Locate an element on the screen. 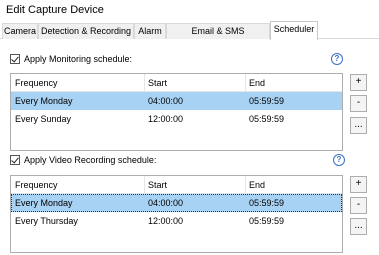 The width and height of the screenshot is (379, 255). tab-alarm: Alarm is located at coordinates (150, 31).